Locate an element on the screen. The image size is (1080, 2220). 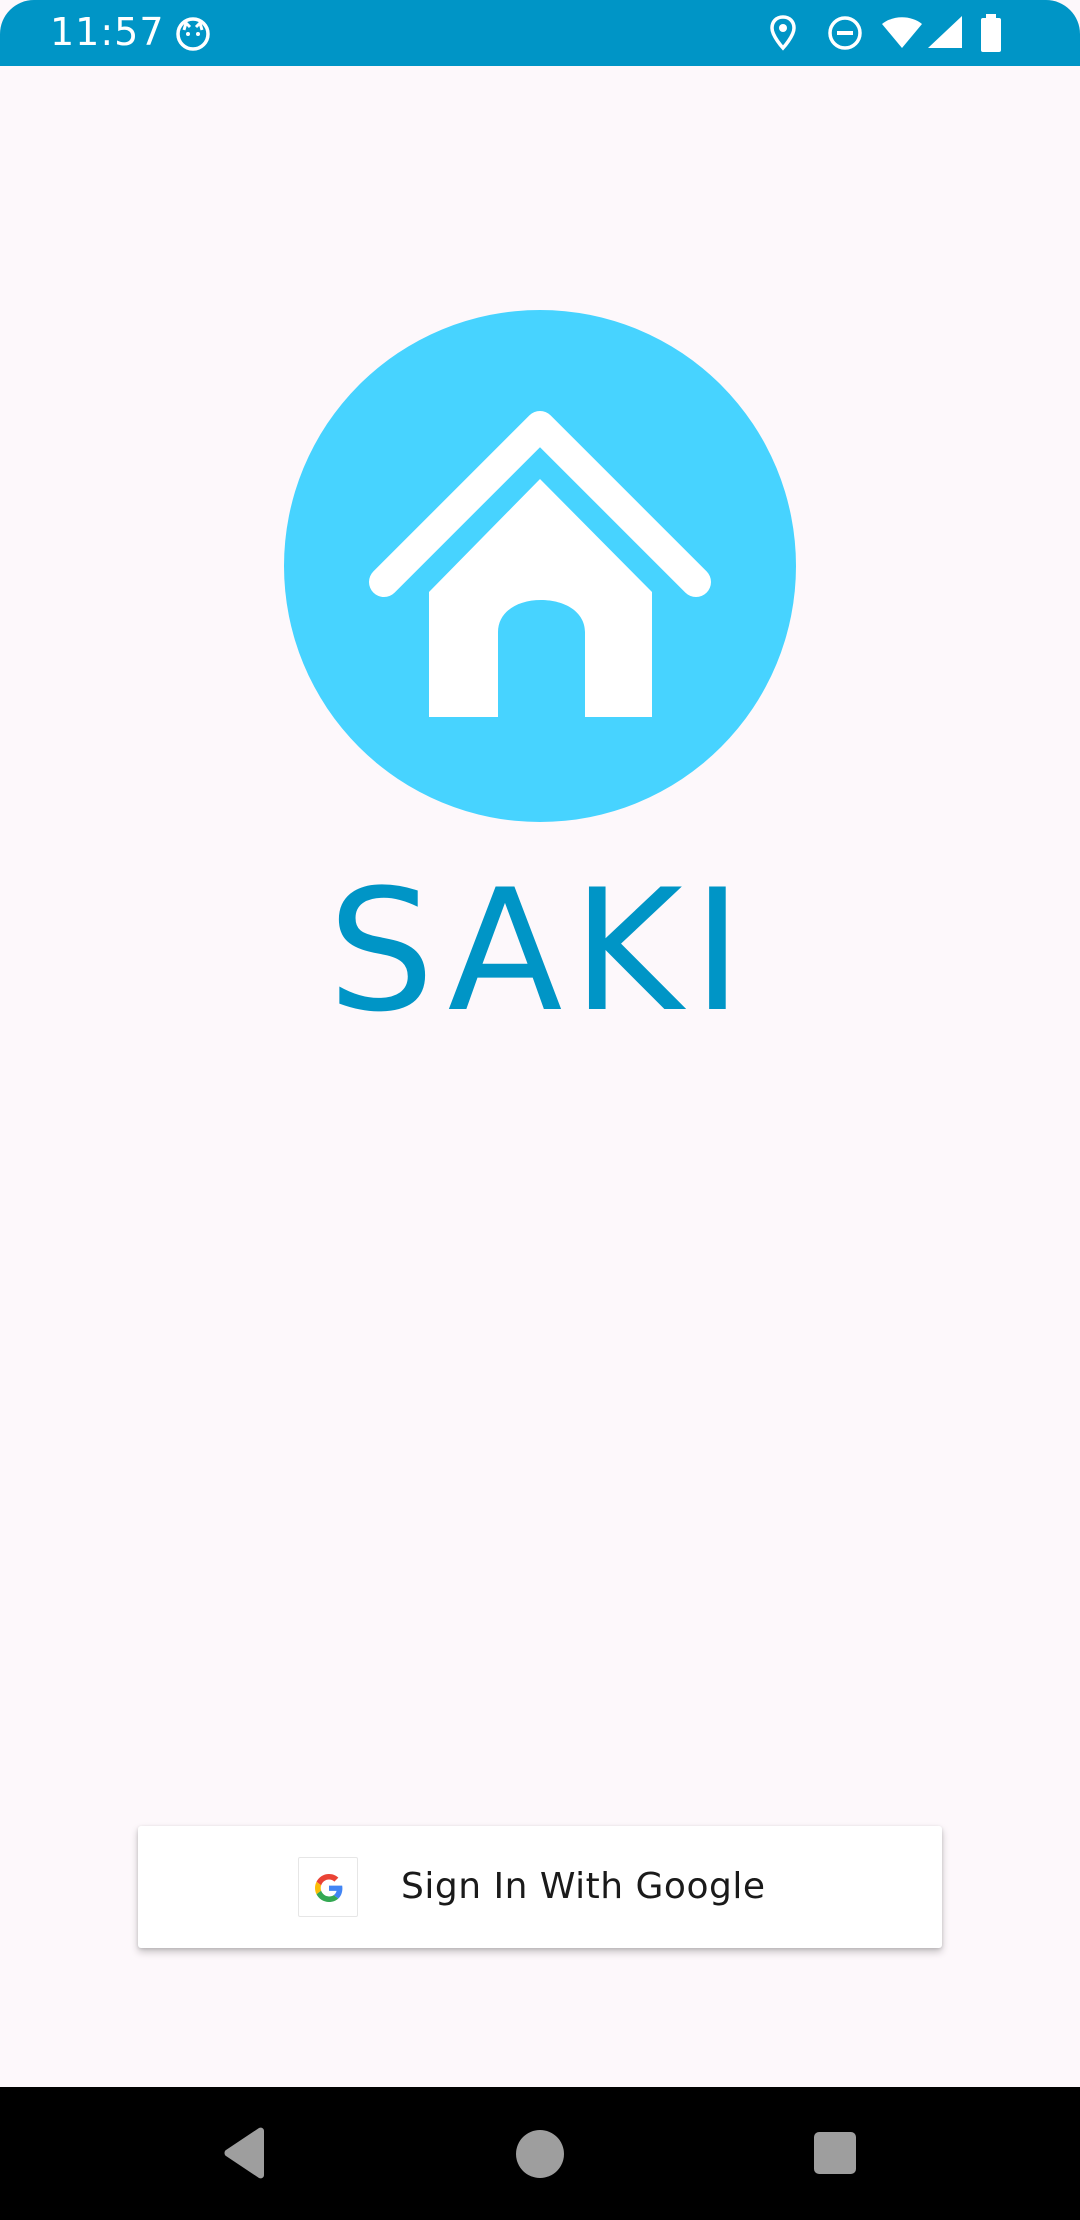
status-time: 11:57 is located at coordinates (107, 32).